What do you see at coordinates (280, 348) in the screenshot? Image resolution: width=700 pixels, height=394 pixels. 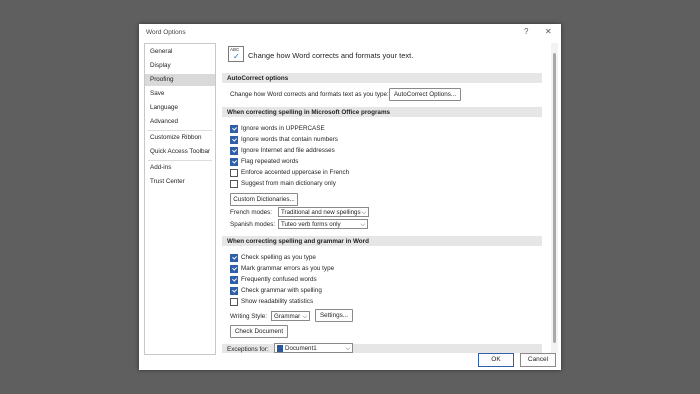 I see `word-document-icon` at bounding box center [280, 348].